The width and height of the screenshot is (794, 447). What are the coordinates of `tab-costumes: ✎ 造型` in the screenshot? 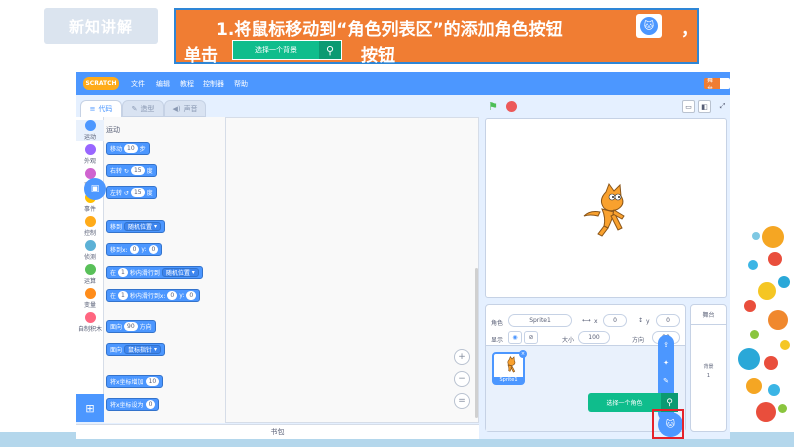 It's located at (143, 108).